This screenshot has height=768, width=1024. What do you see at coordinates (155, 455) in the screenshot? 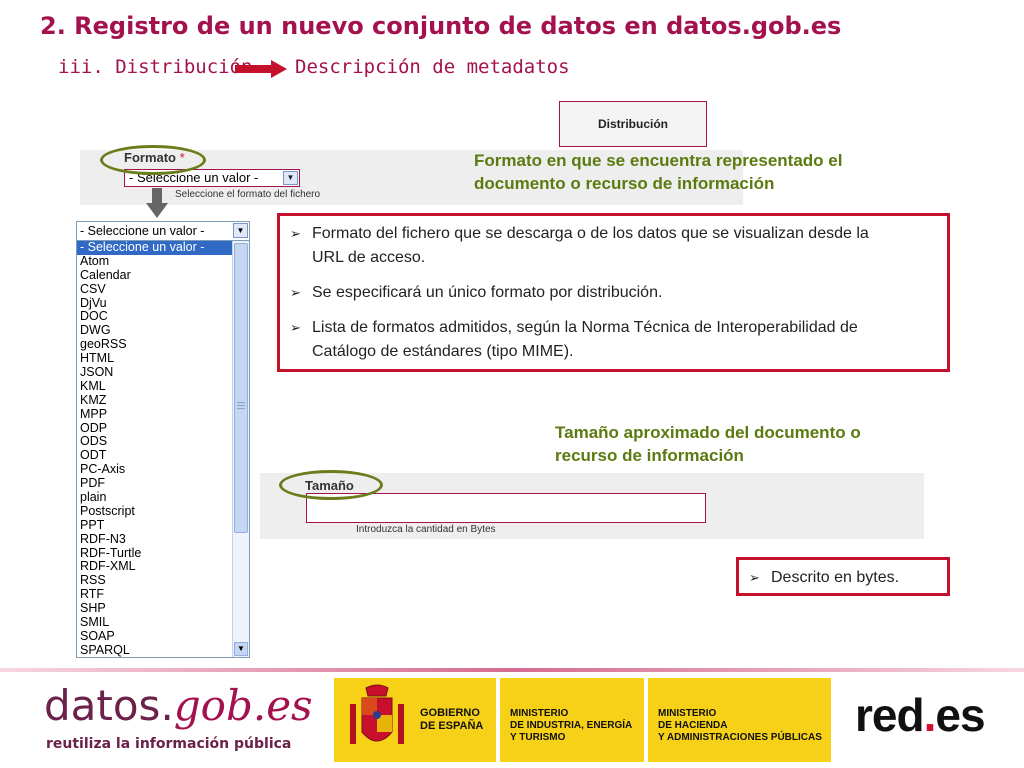
I see `listbox-option: ODT` at bounding box center [155, 455].